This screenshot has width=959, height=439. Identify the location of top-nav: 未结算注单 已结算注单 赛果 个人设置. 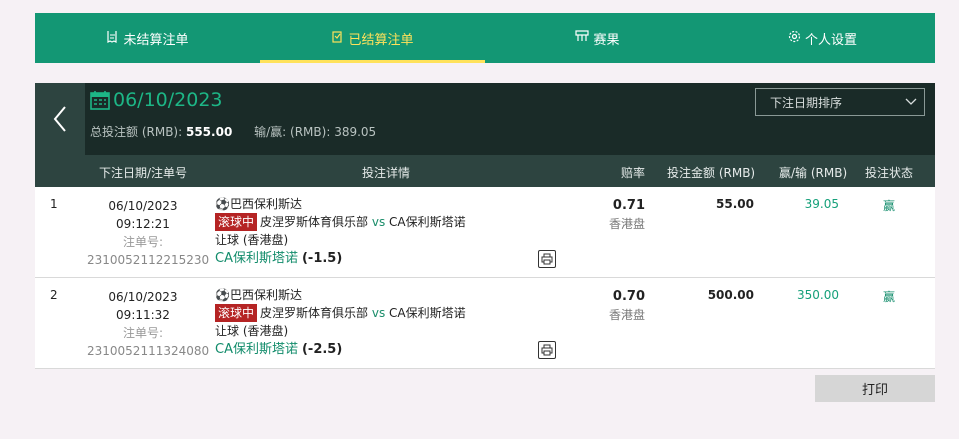
(485, 38).